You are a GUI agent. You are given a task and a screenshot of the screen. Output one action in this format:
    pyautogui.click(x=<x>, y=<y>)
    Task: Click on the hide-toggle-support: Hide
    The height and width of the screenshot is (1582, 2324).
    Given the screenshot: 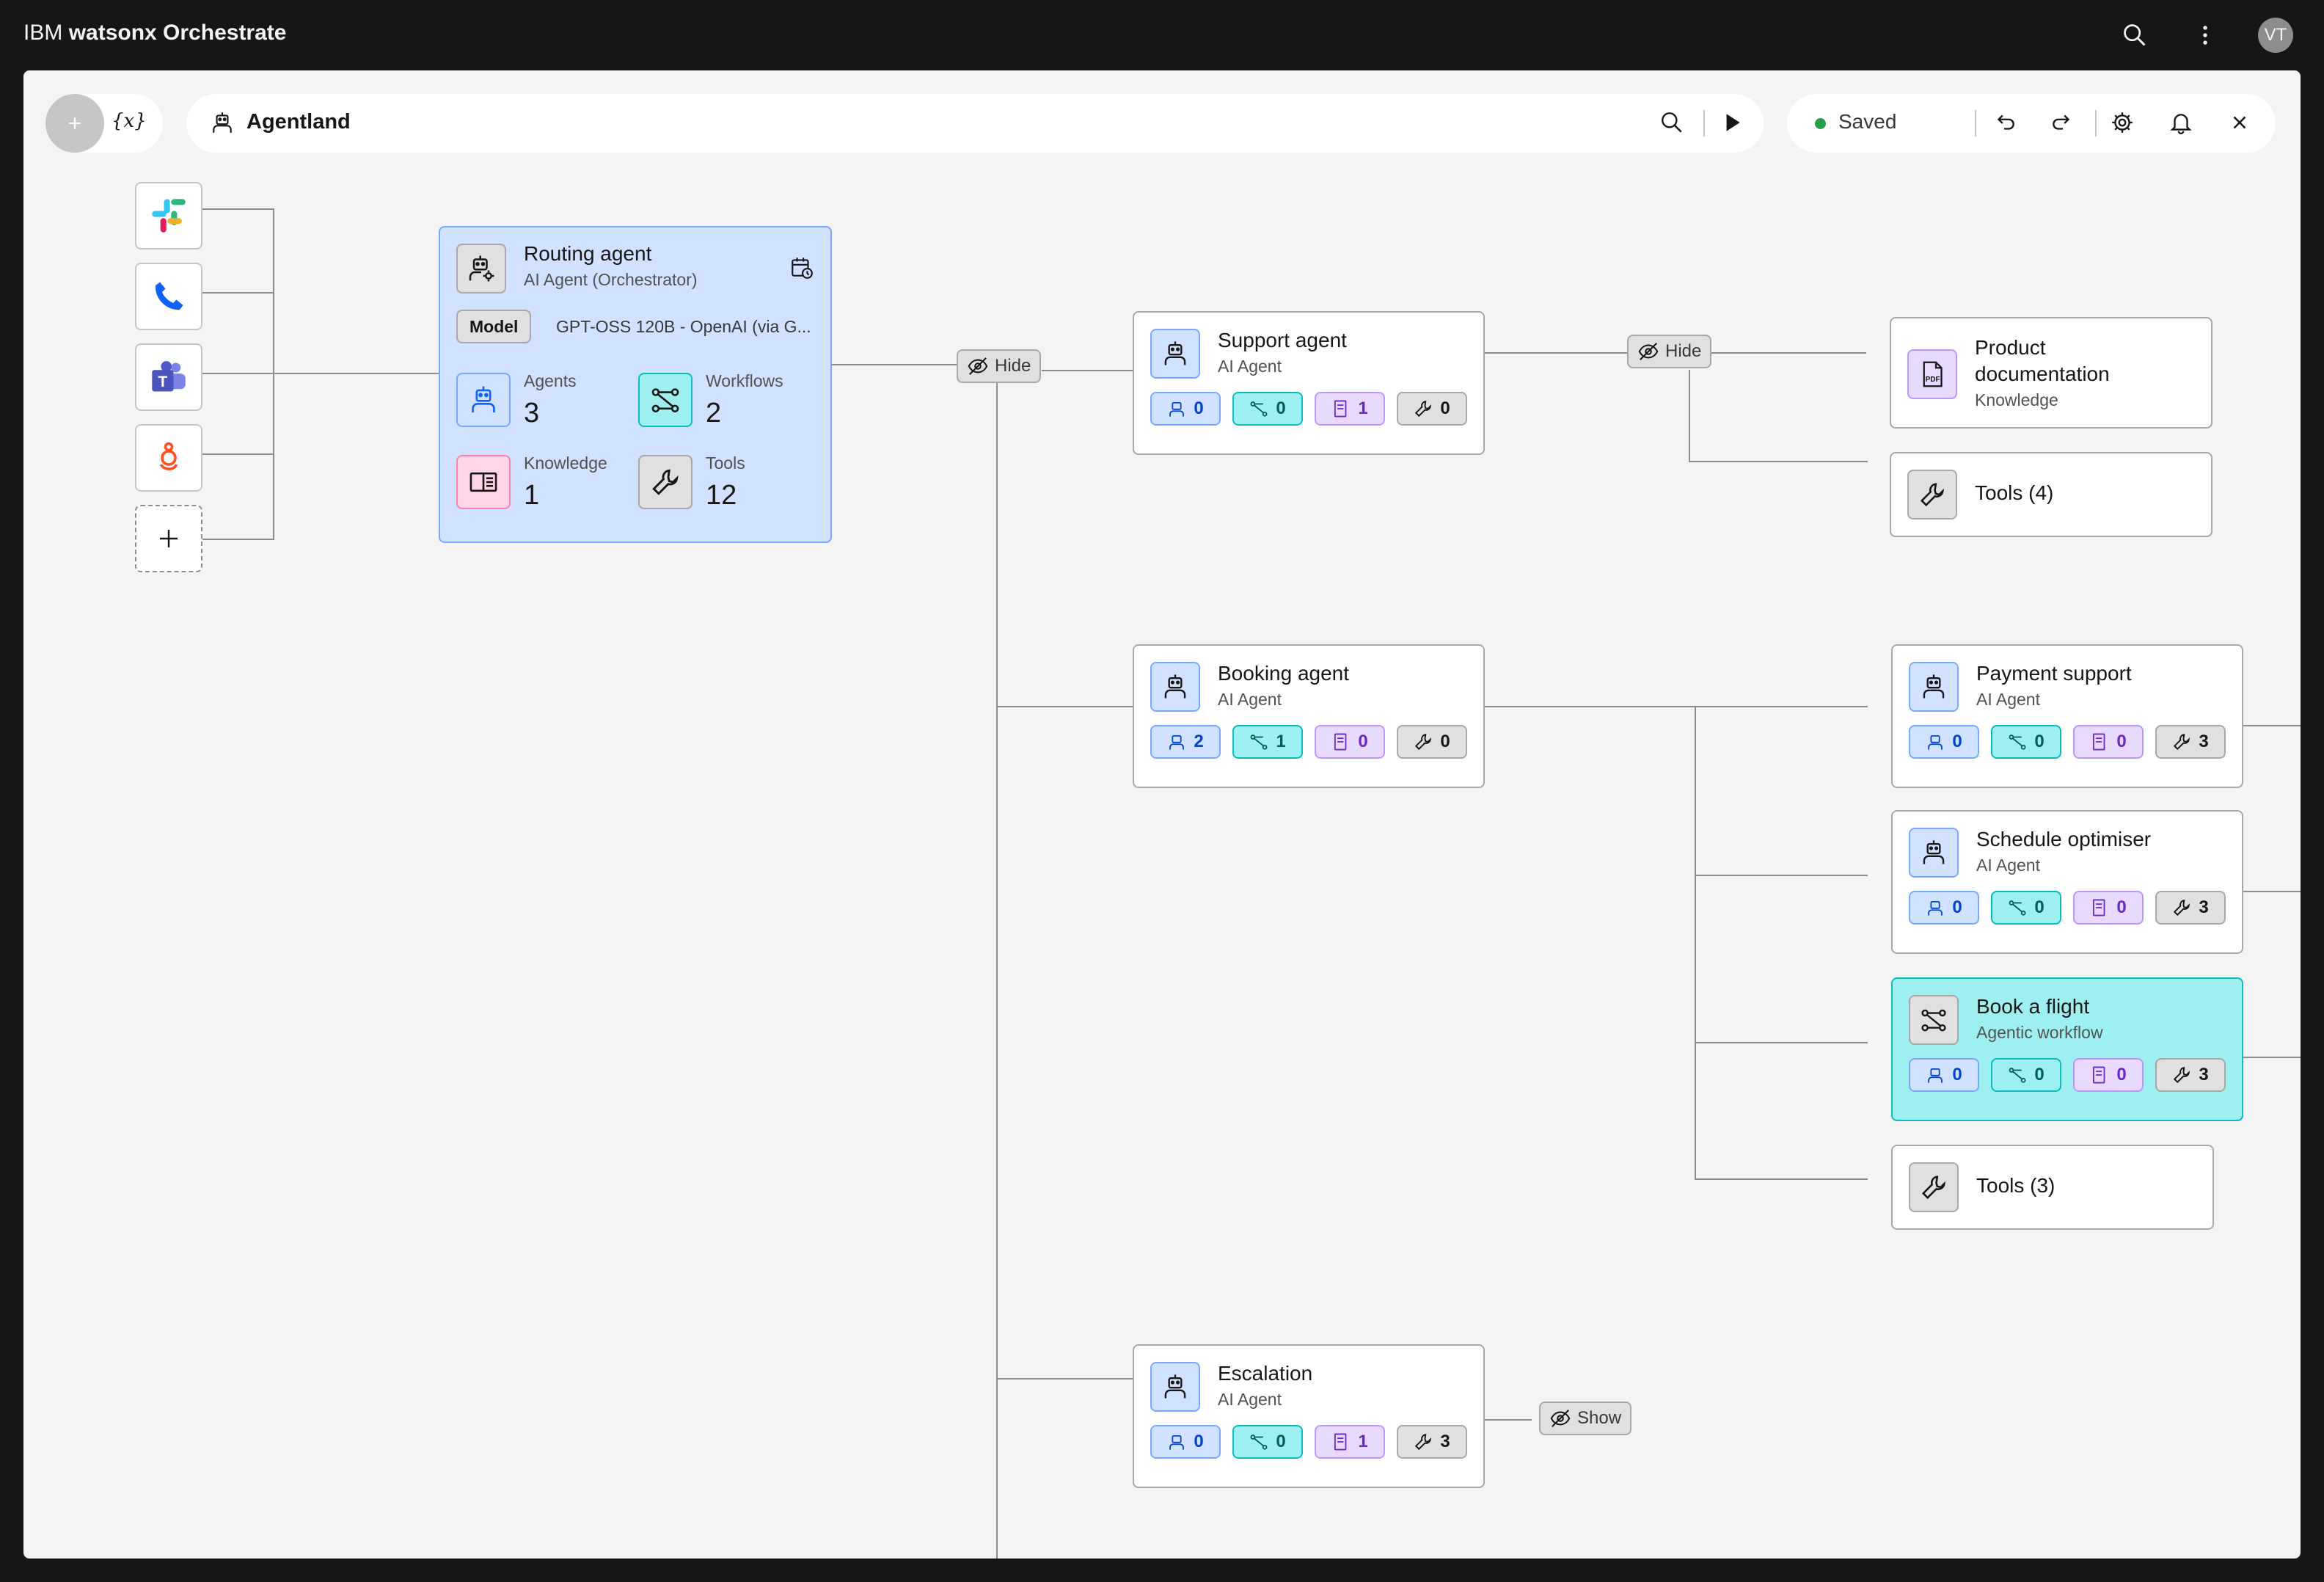 What is the action you would take?
    pyautogui.click(x=1669, y=351)
    